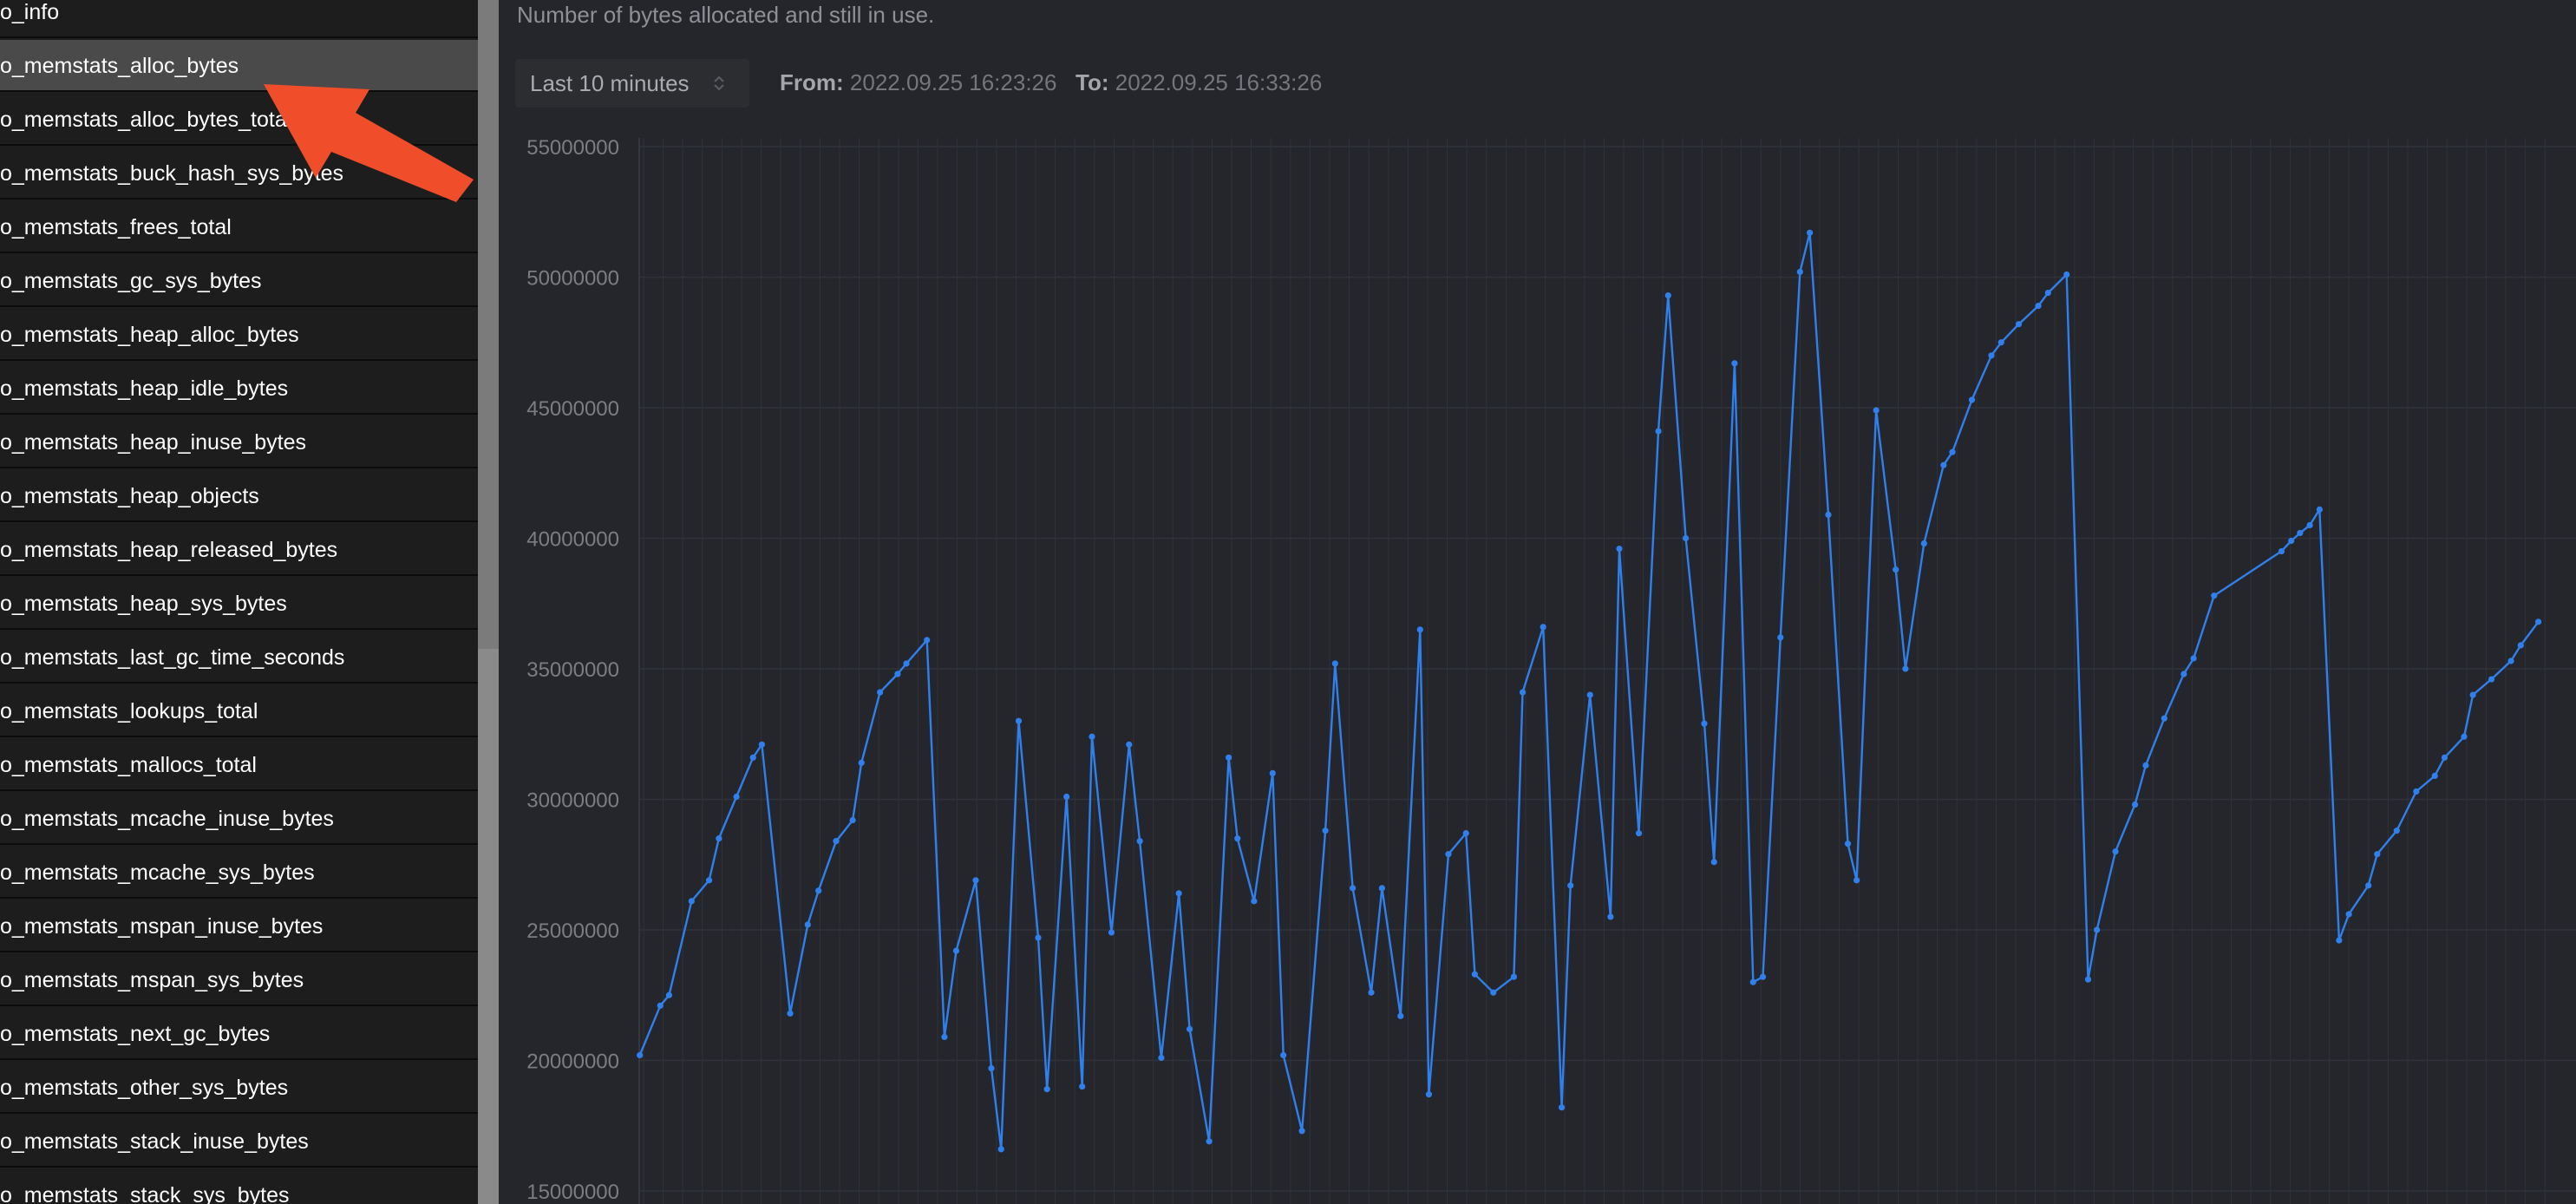 The image size is (2576, 1204). What do you see at coordinates (572, 801) in the screenshot?
I see `y-tick-label: 30000000` at bounding box center [572, 801].